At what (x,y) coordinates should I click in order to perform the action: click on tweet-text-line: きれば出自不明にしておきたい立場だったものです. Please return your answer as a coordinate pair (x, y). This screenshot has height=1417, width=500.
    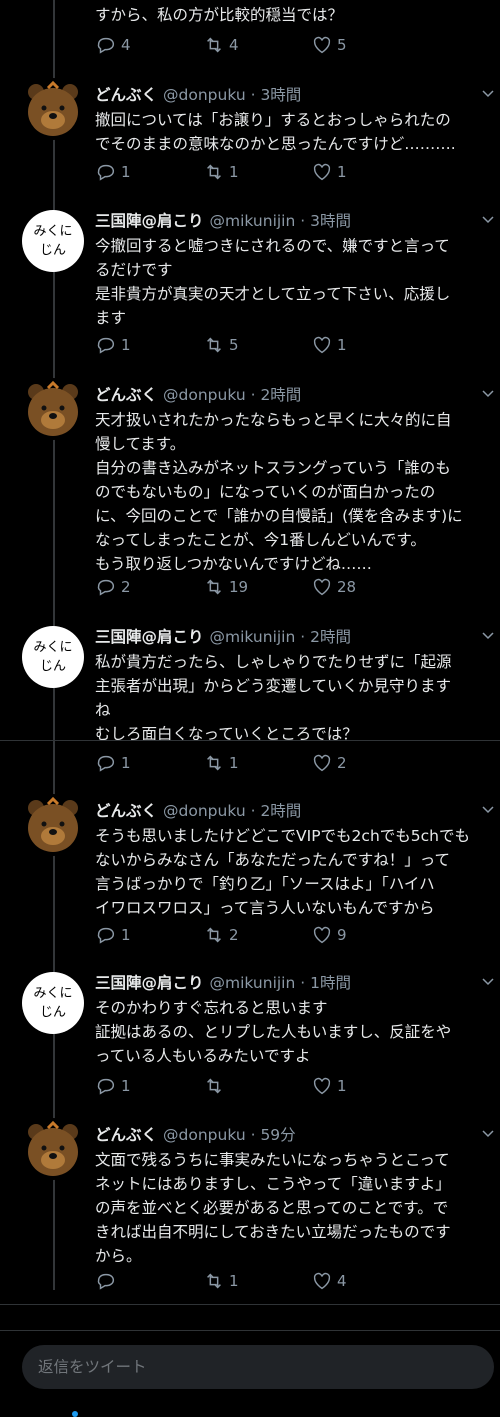
    Looking at the image, I should click on (273, 1232).